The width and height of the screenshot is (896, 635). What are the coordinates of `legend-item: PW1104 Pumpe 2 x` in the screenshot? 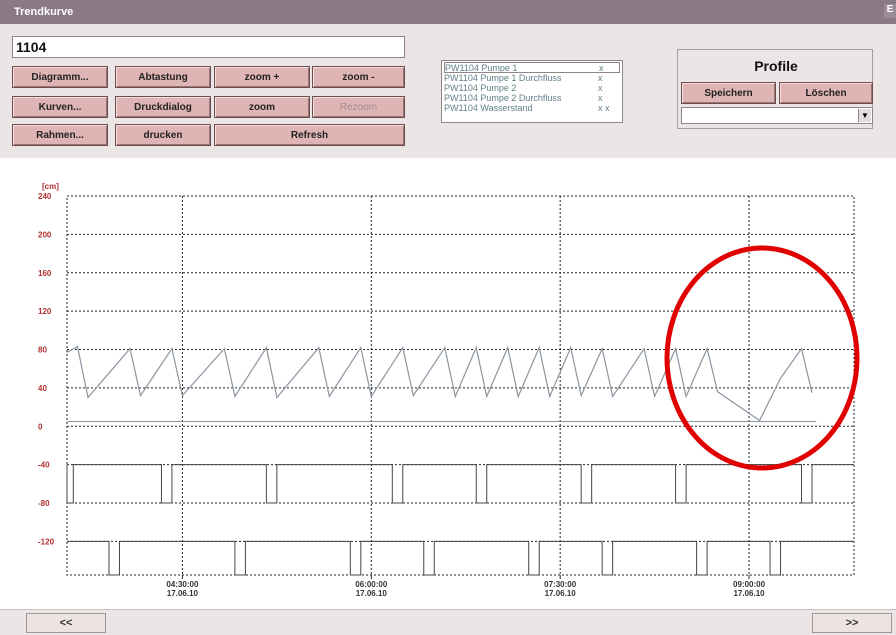 It's located at (532, 88).